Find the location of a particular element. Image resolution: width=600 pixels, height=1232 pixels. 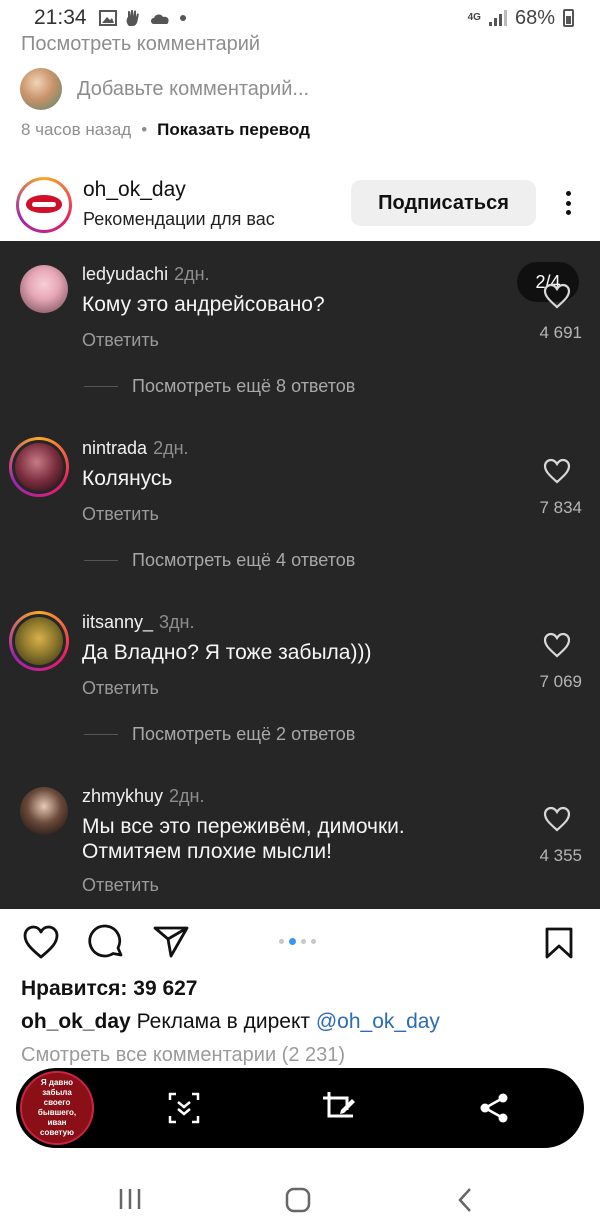

status-time: 21:34 is located at coordinates (60, 17).